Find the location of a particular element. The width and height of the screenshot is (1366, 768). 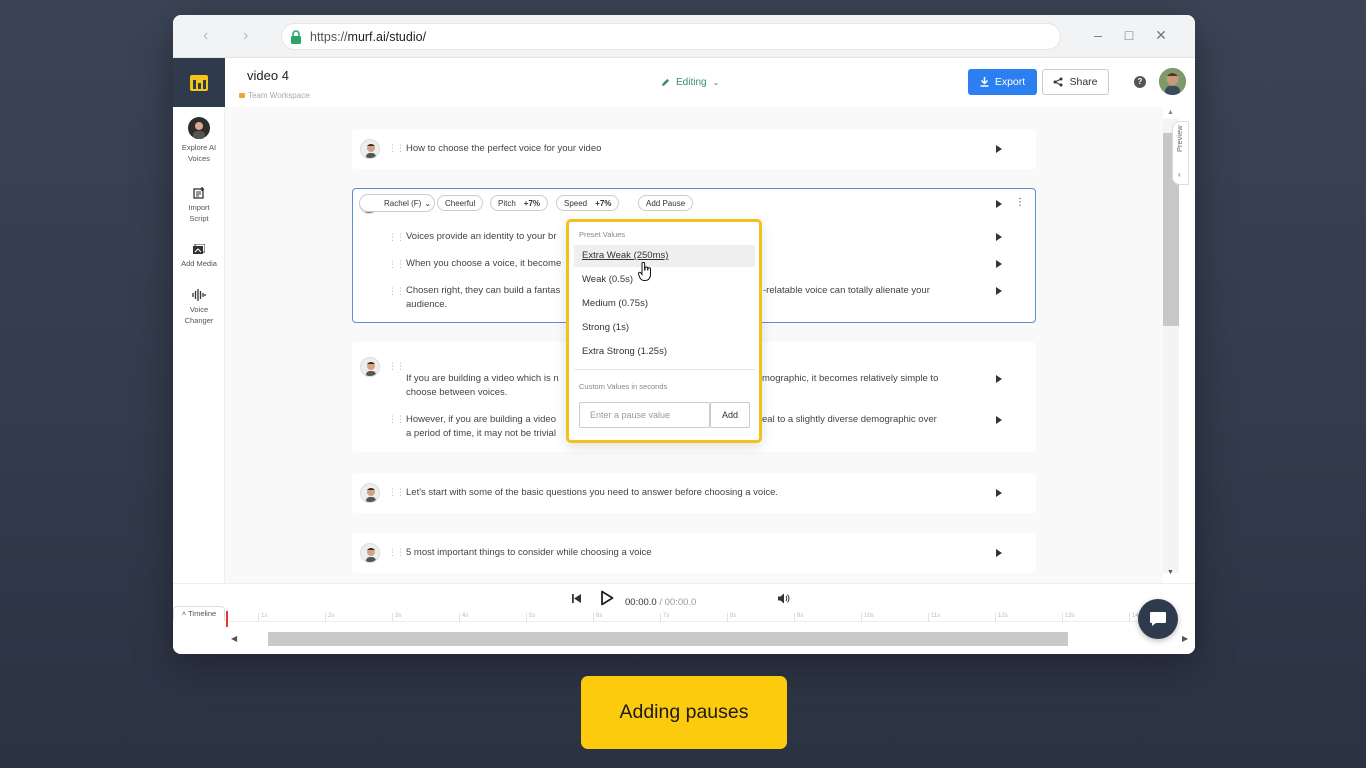

back-icon: ‹ is located at coordinates (205, 36).